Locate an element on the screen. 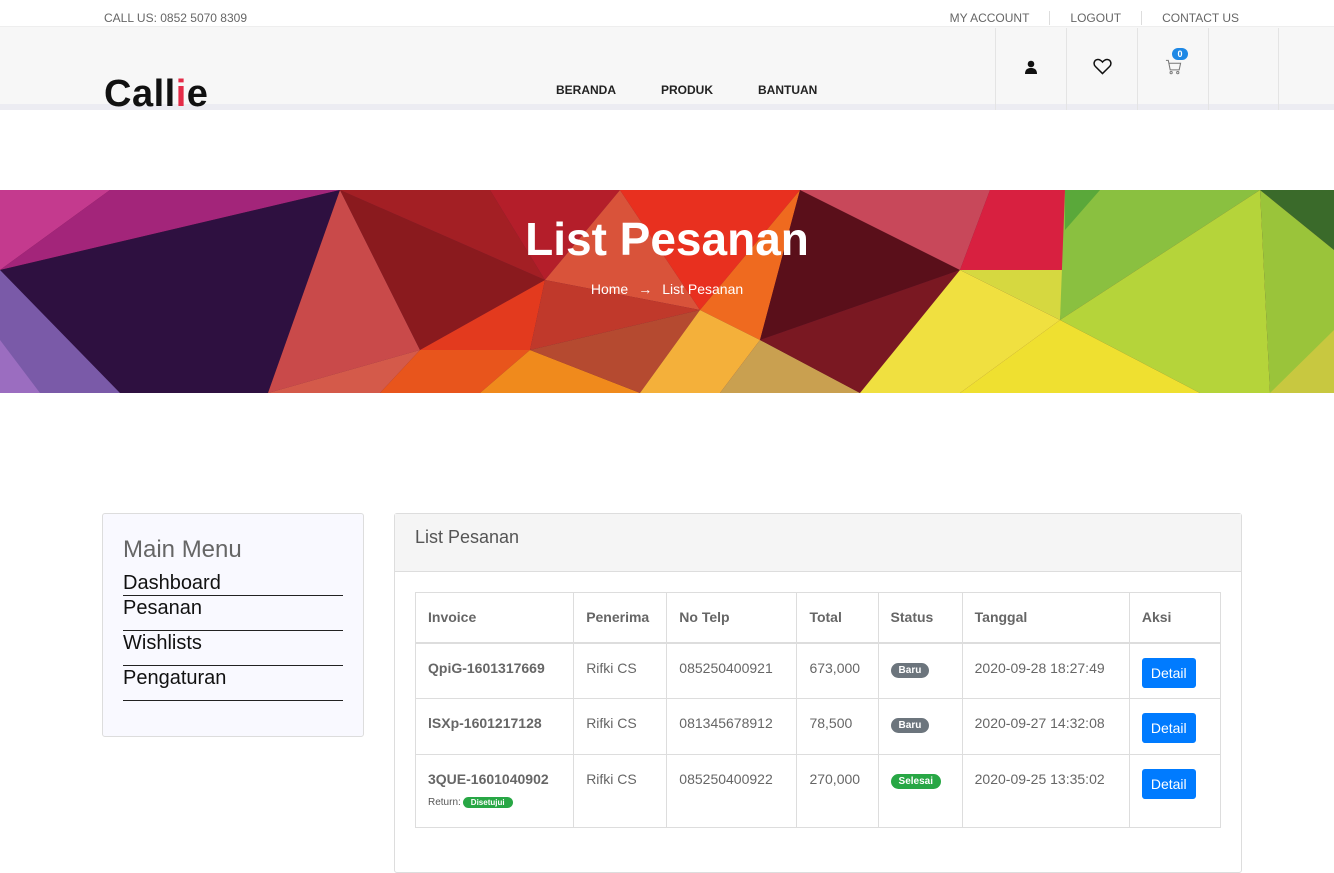 The image size is (1334, 873). breadcrumb-home: Home is located at coordinates (609, 289).